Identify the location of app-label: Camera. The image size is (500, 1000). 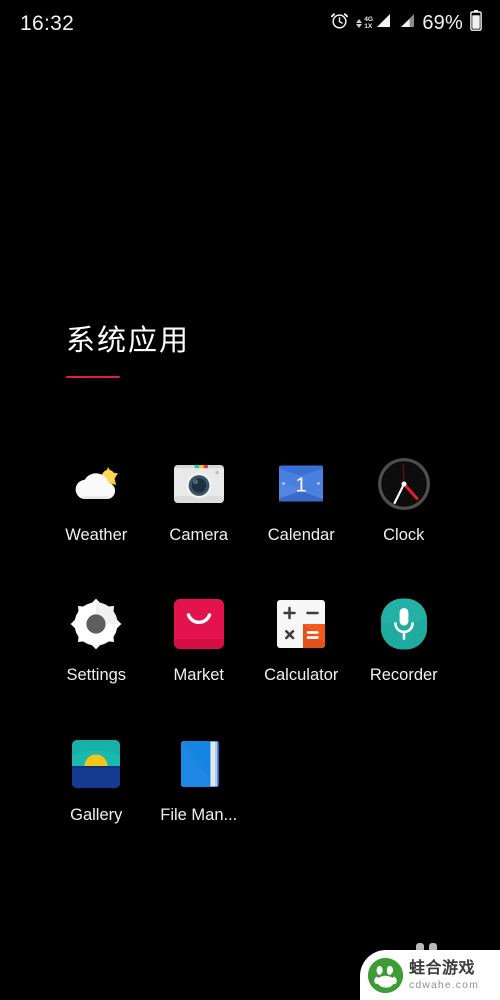
(199, 535).